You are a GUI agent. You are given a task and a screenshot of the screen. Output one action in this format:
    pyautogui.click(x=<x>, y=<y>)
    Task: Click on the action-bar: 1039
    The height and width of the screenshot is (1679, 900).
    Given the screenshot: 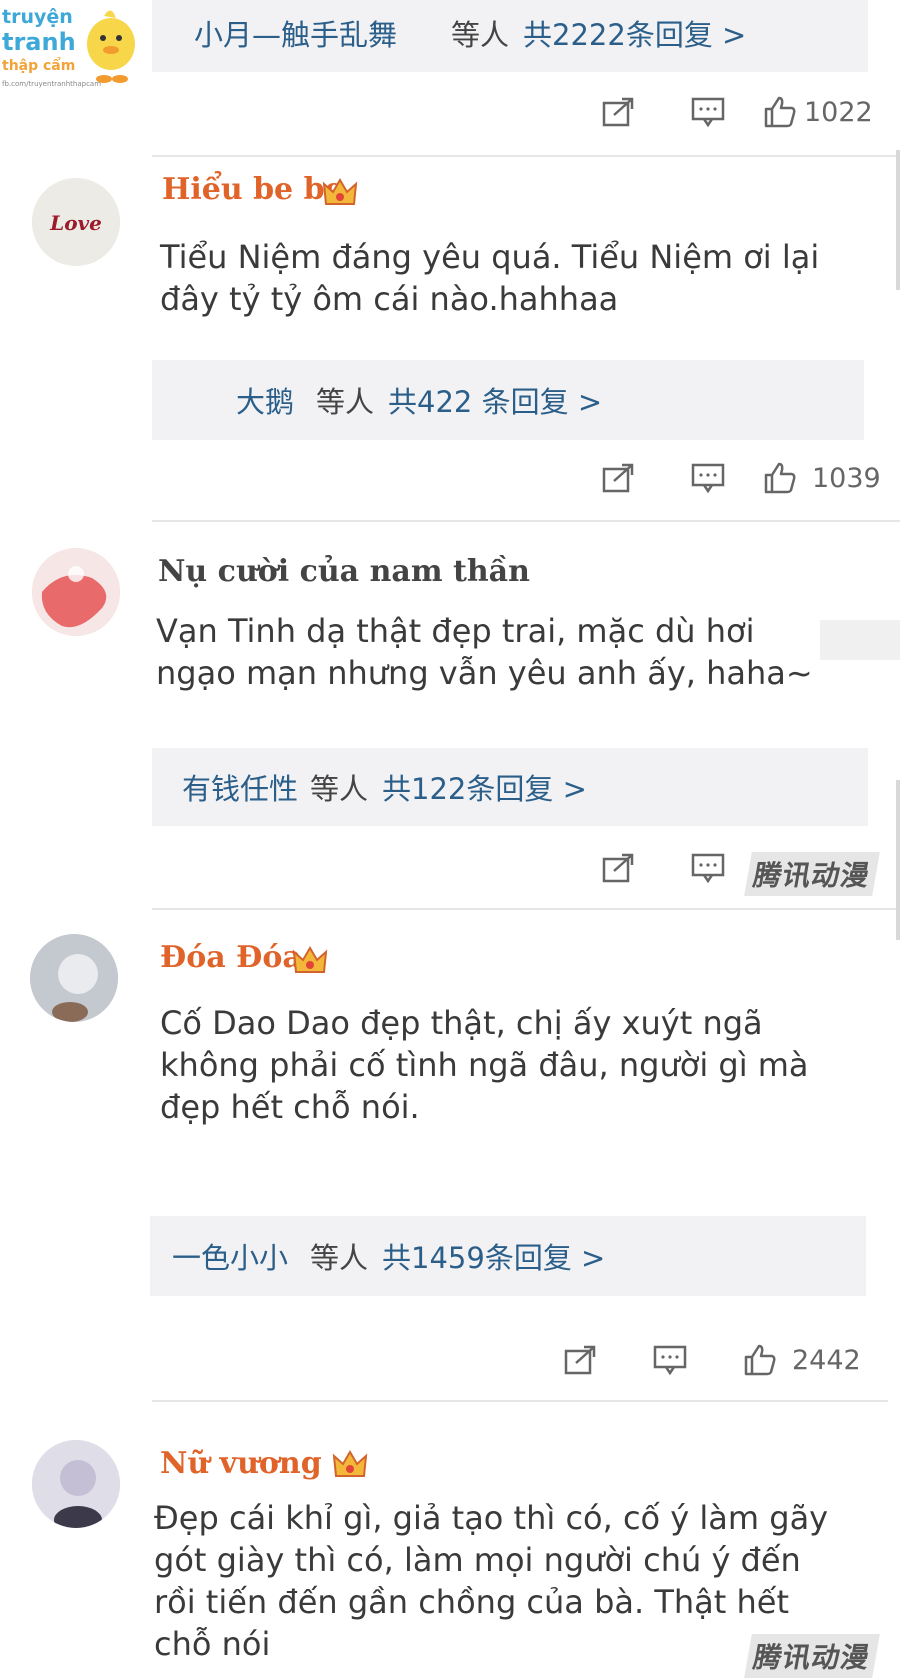 What is the action you would take?
    pyautogui.click(x=740, y=478)
    